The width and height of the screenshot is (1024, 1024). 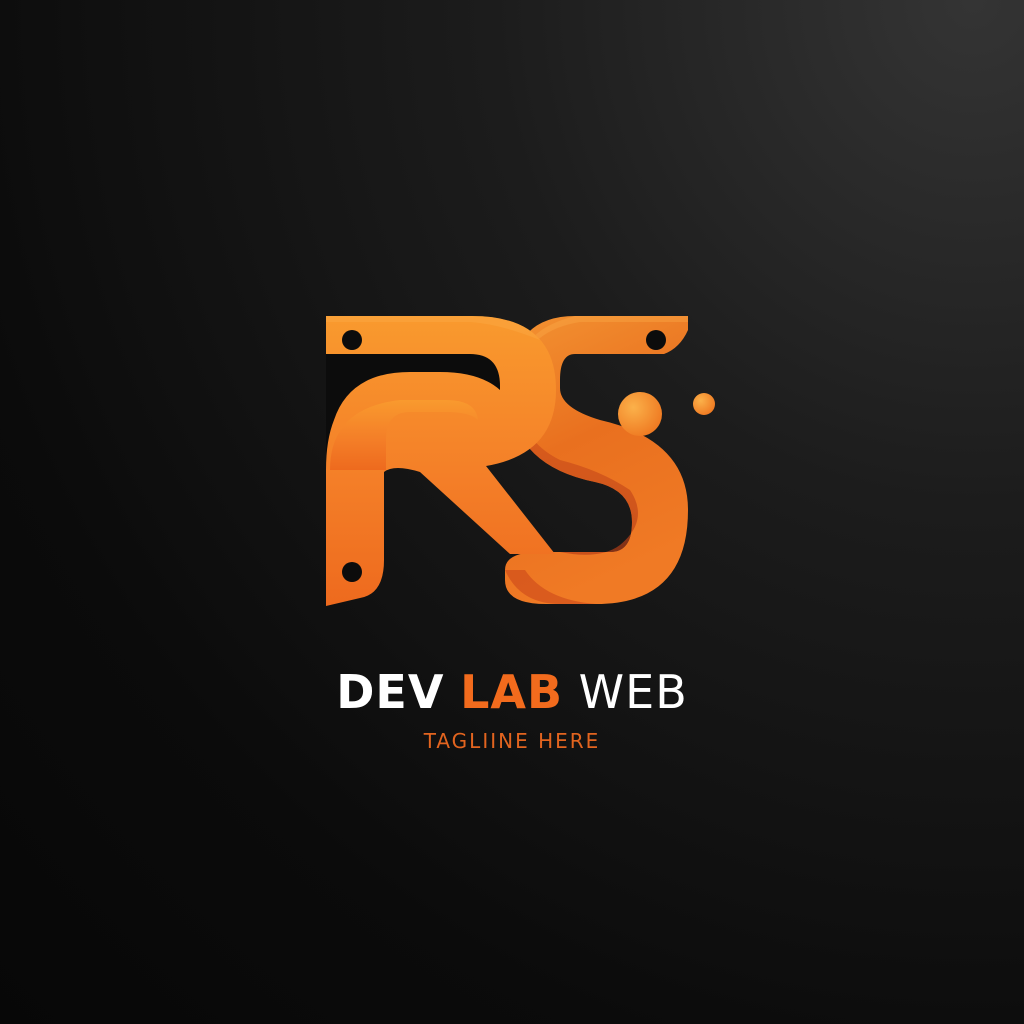 I want to click on brand-name-dev: DEV, so click(x=390, y=692).